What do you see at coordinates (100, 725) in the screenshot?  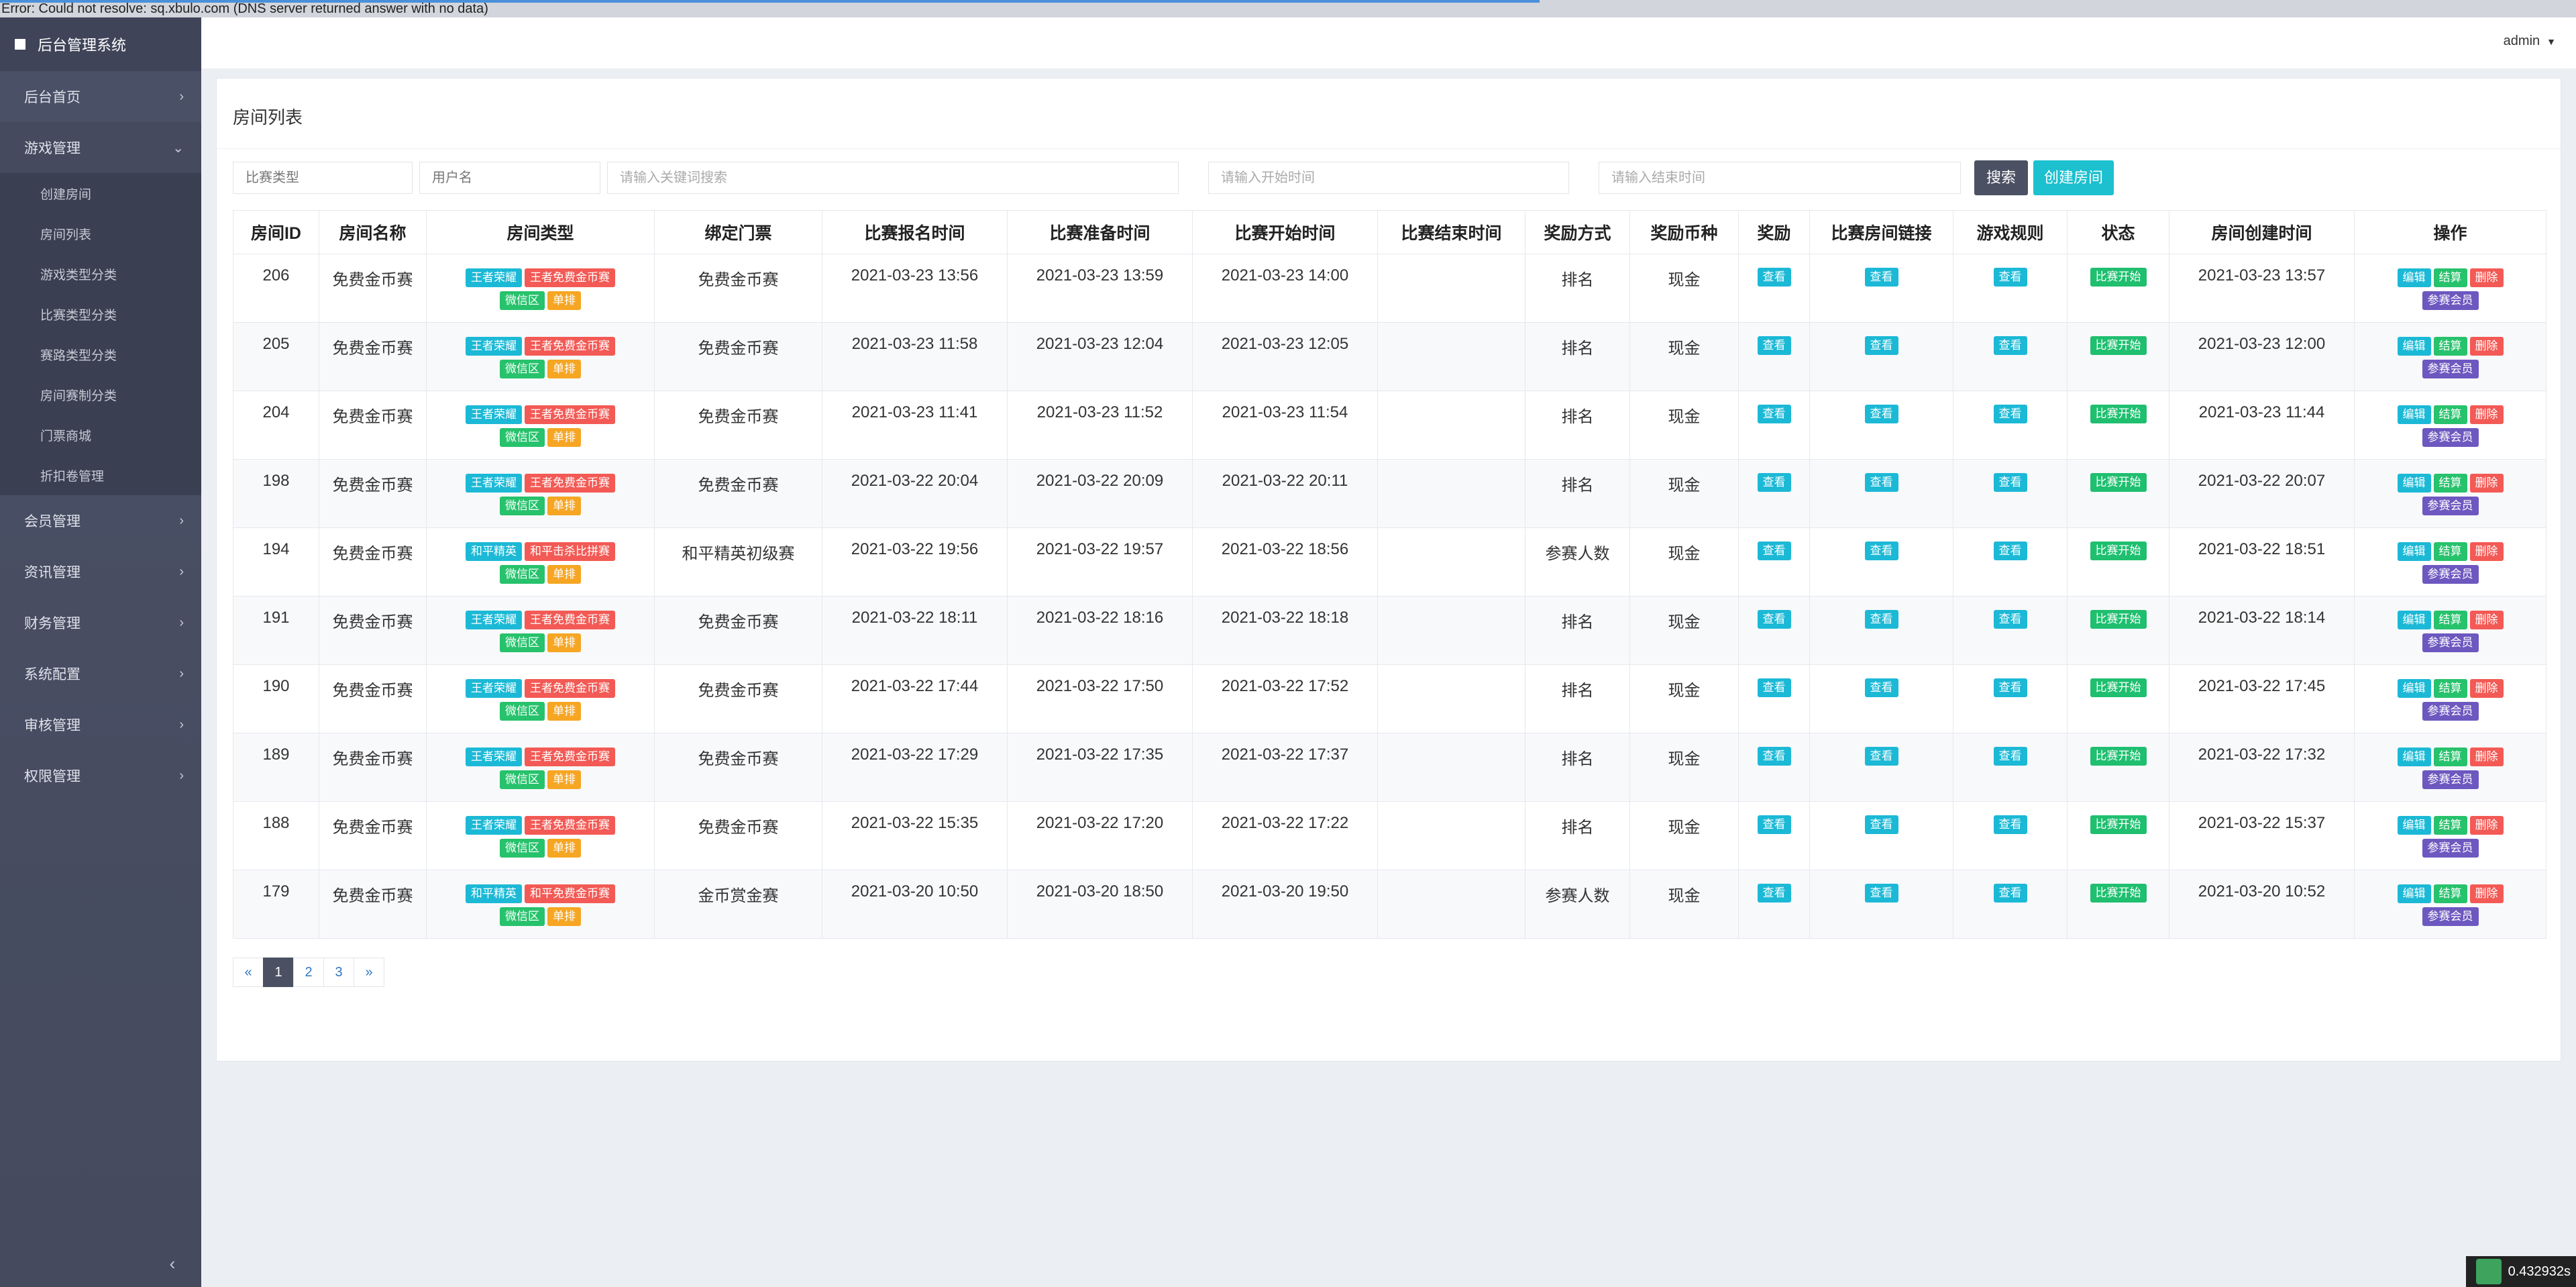 I see `sidebar-item-6: 审核管理 ›` at bounding box center [100, 725].